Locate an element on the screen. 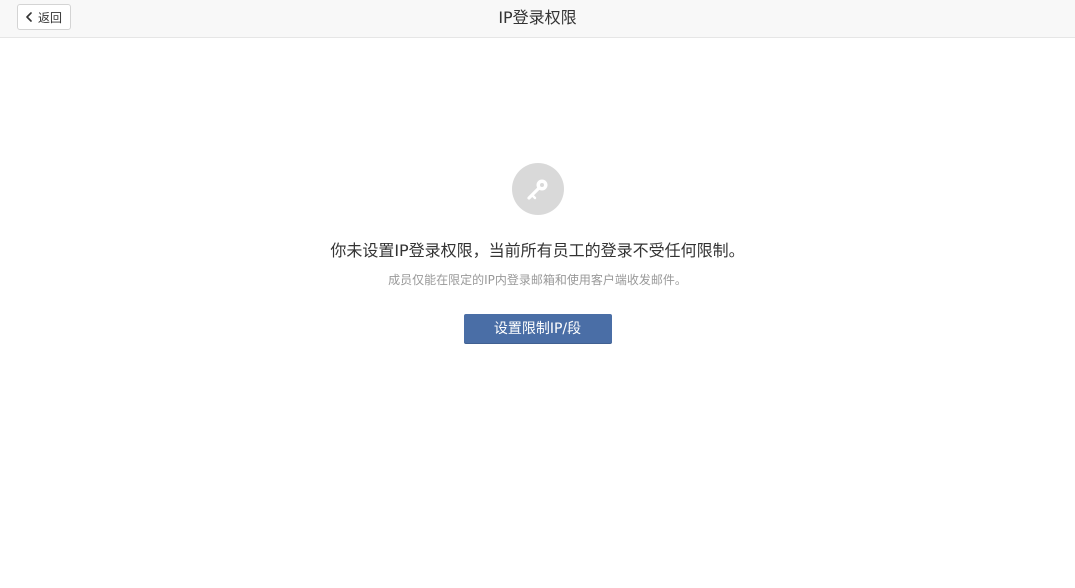  empty-state-message: 你未设置IP登录权限，当前所有员工的登录不受任何限制。 is located at coordinates (537, 250).